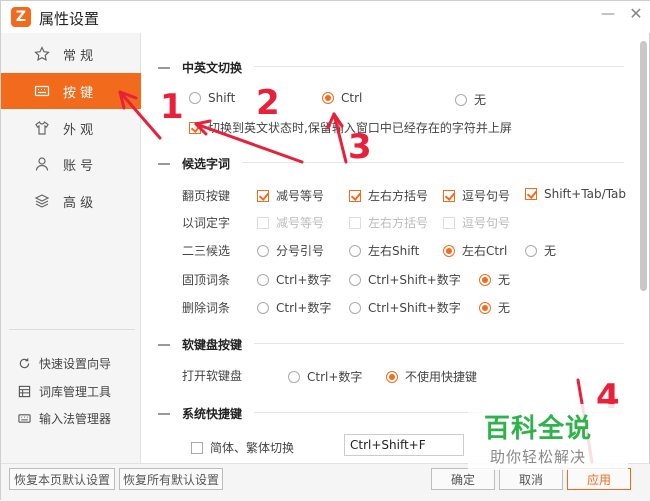  I want to click on sidebar-item-account: 账 号, so click(71, 164).